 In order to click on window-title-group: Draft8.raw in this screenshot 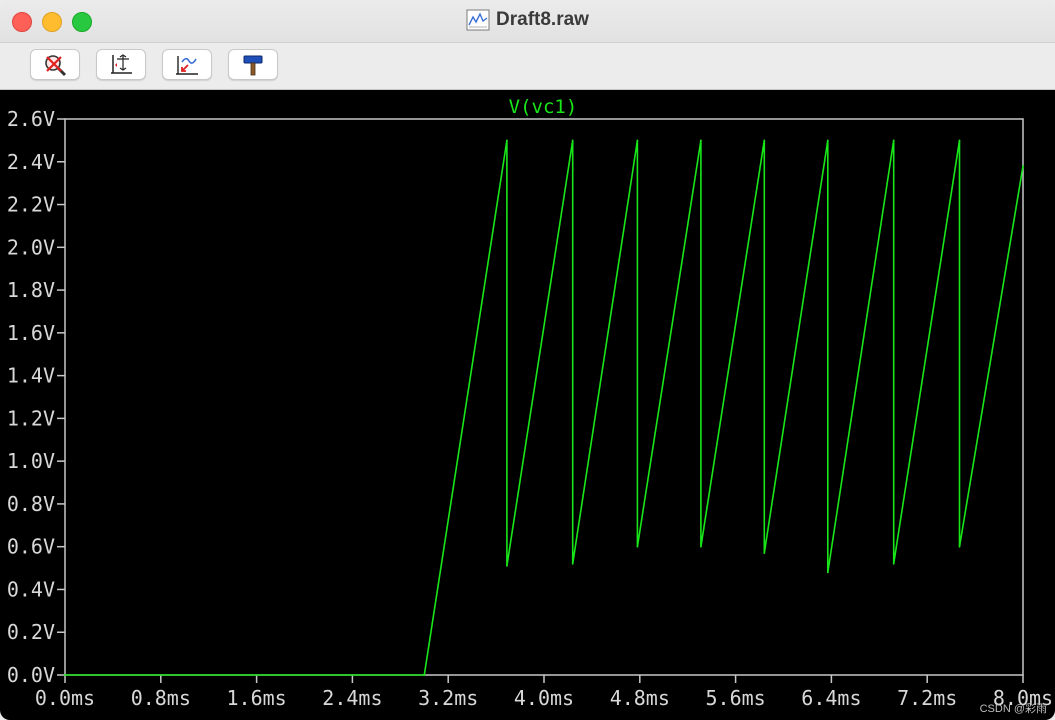, I will do `click(527, 20)`.